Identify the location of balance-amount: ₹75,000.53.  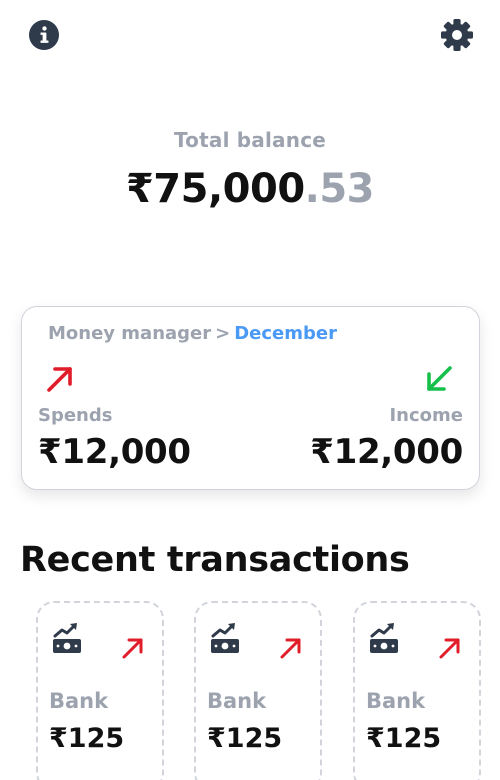
(250, 189).